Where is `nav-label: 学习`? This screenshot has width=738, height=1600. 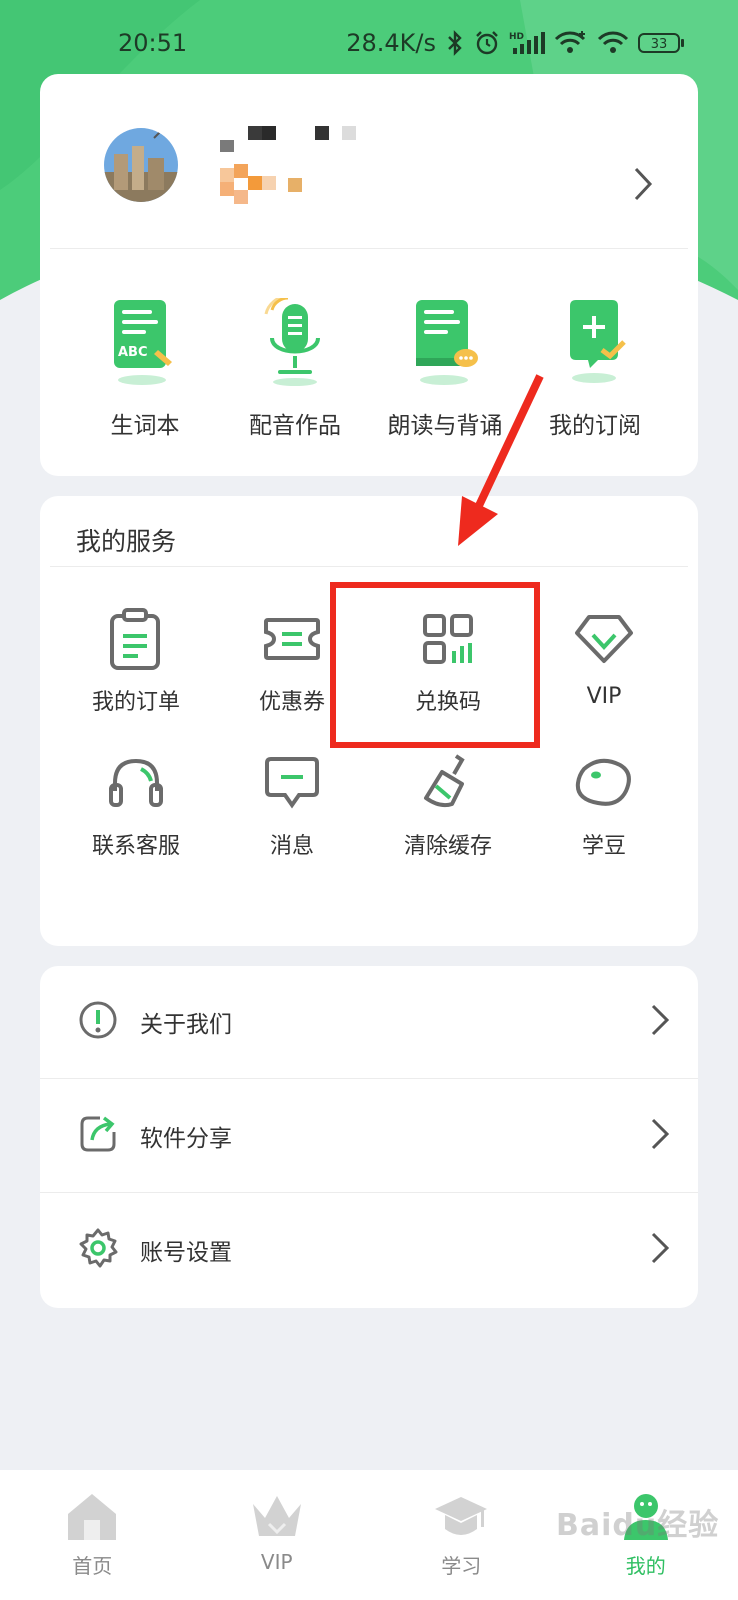
nav-label: 学习 is located at coordinates (461, 1566).